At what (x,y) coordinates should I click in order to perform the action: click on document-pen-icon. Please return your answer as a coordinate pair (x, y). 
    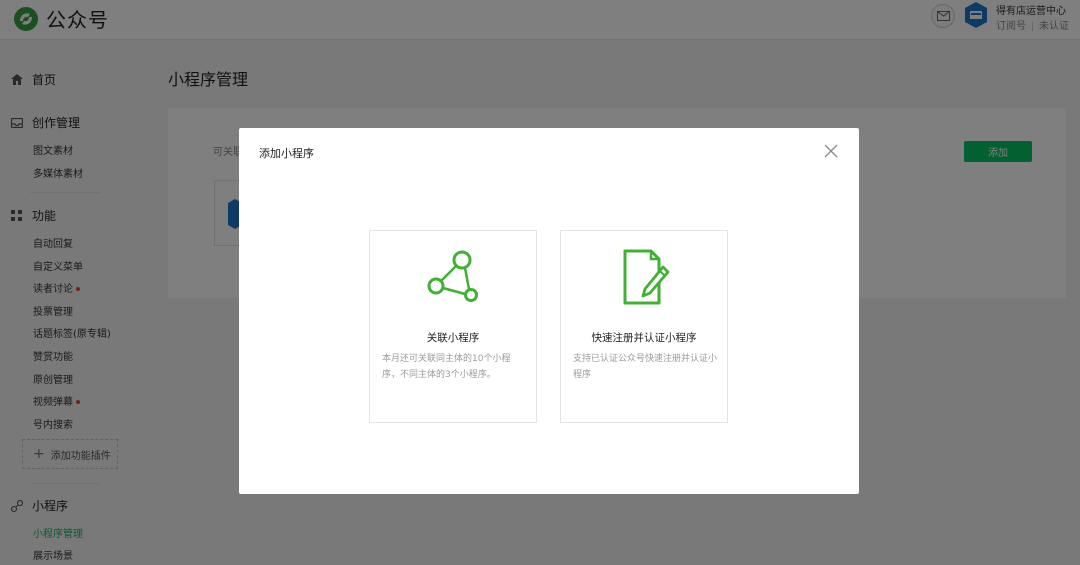
    Looking at the image, I should click on (646, 277).